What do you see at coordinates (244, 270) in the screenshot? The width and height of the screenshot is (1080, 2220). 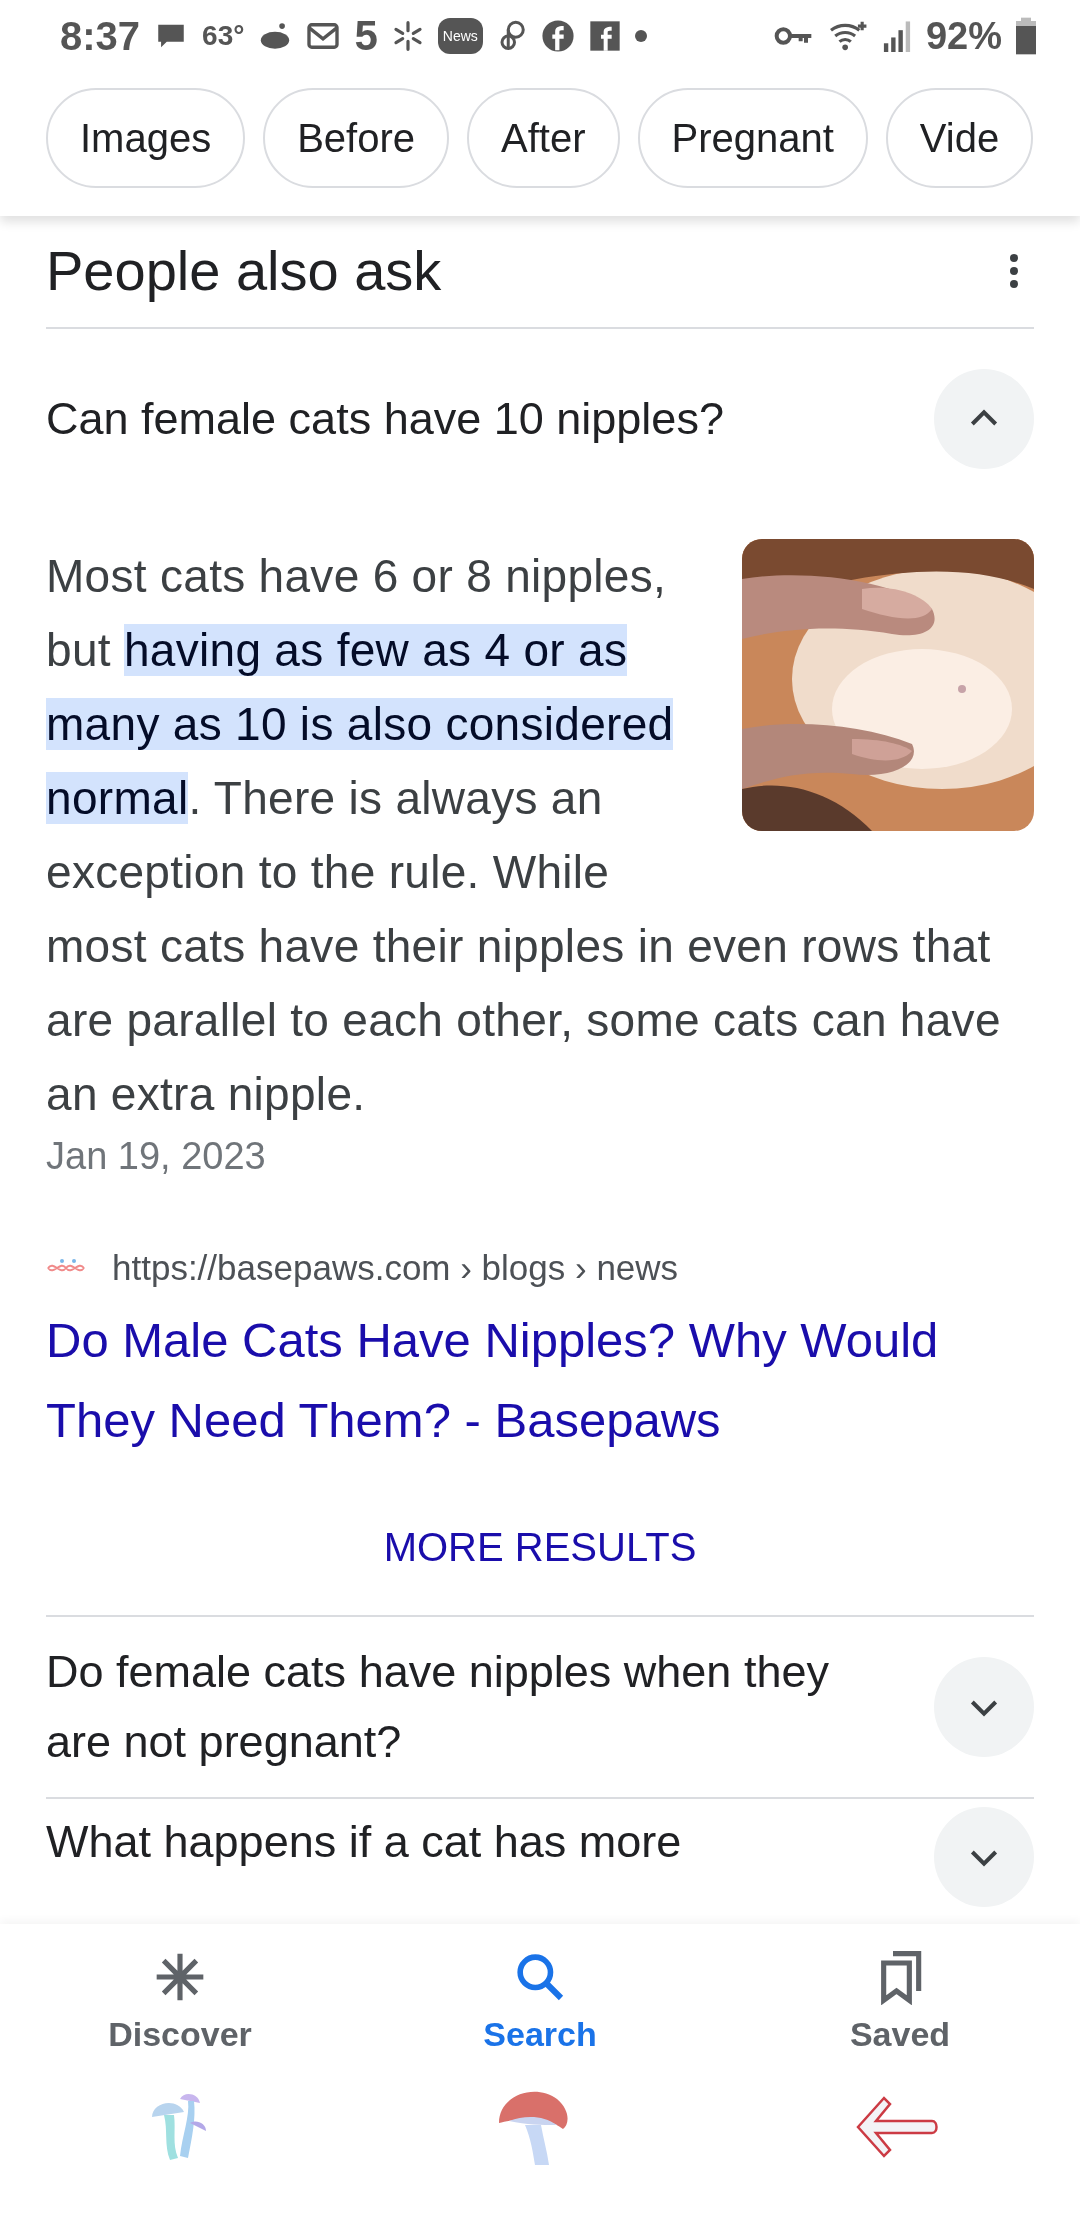 I see `section-title: People also ask` at bounding box center [244, 270].